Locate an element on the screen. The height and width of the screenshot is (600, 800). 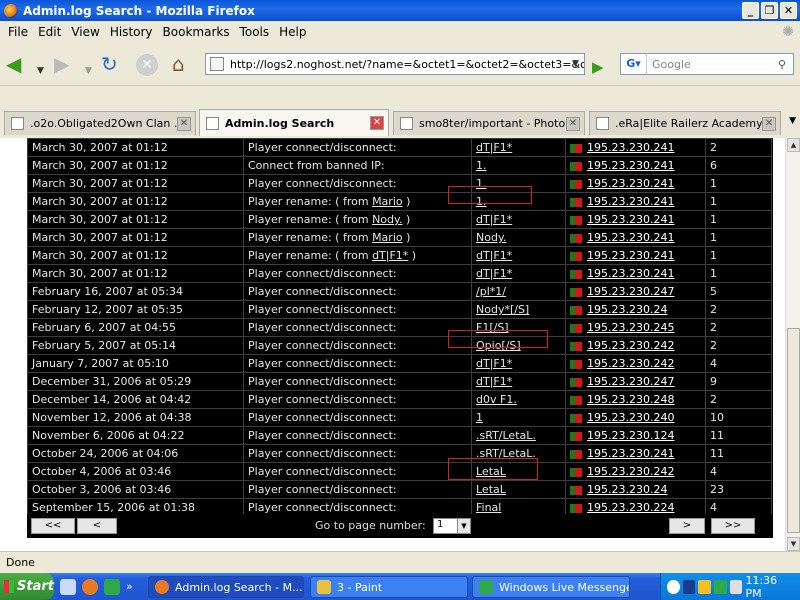
menu-file: File is located at coordinates (18, 32).